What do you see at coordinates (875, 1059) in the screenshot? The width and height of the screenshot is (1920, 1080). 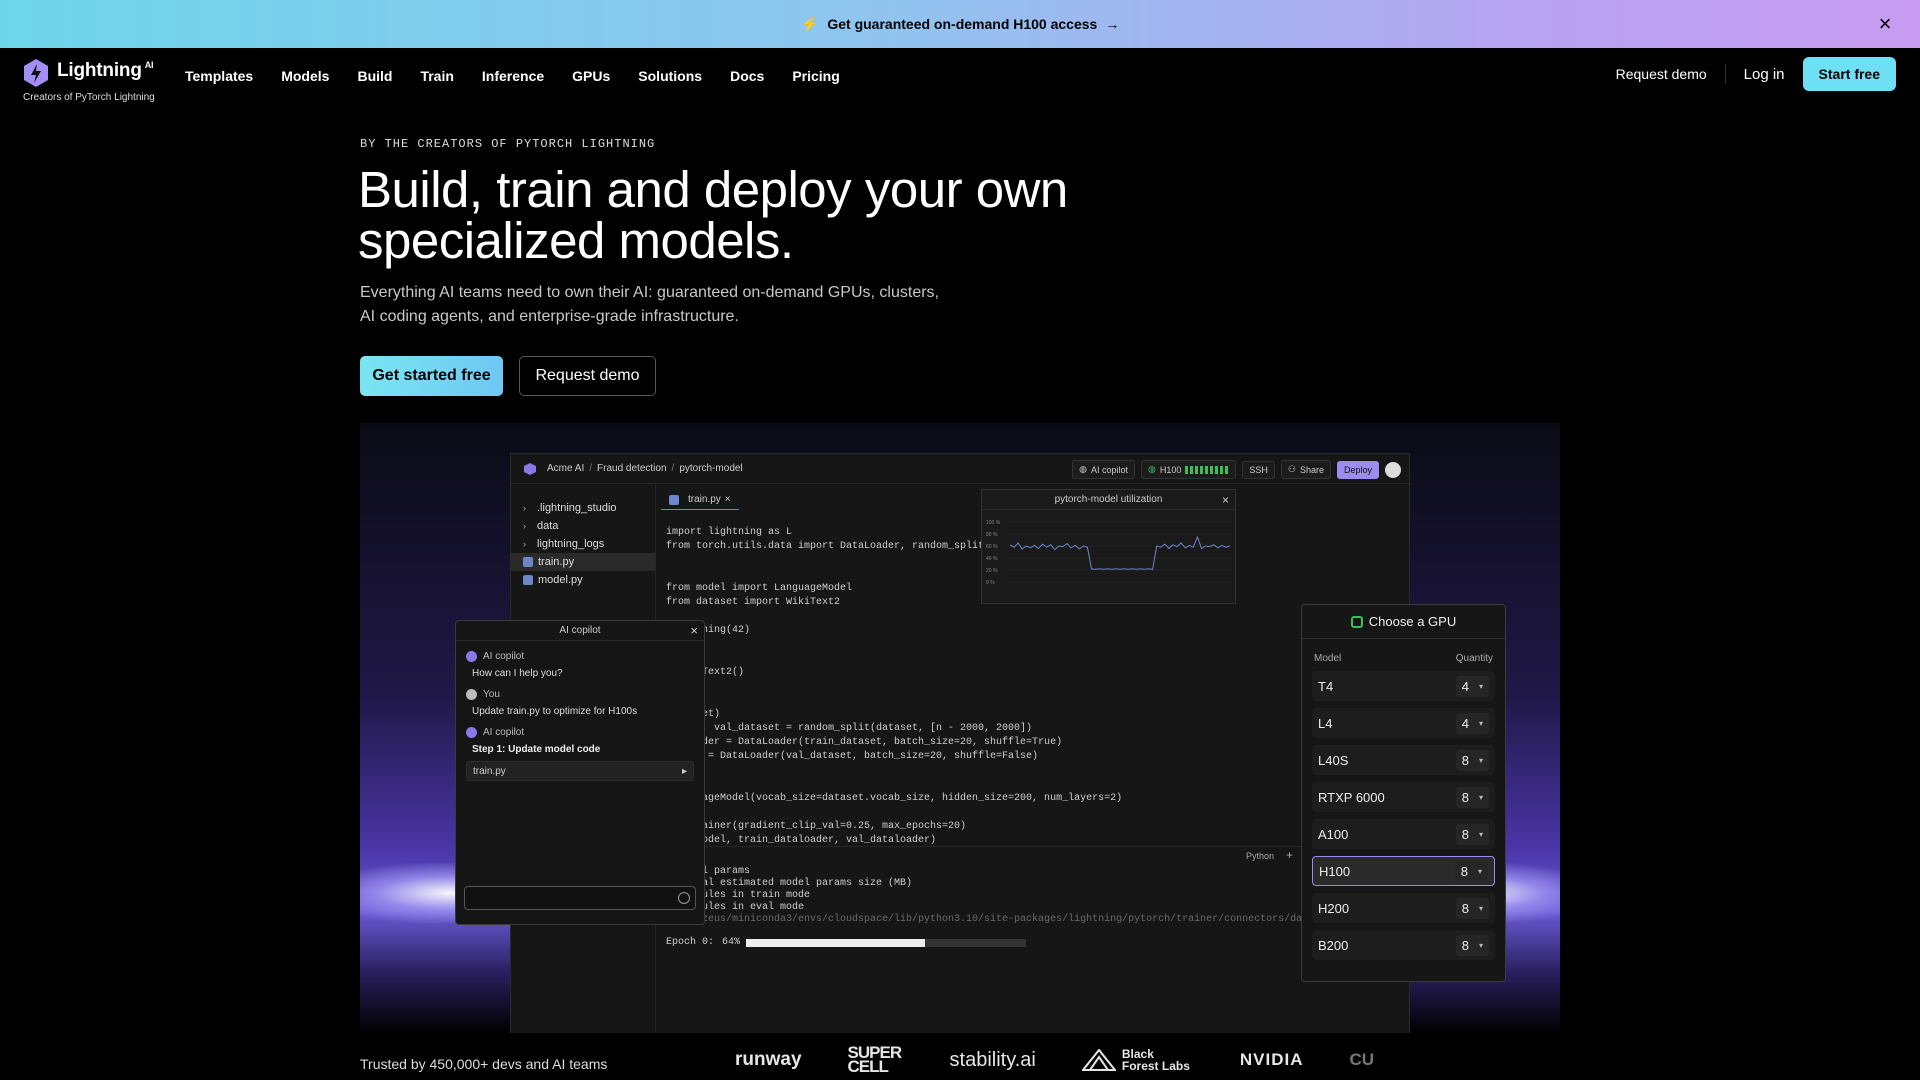 I see `supercell-logo: SUPER CELL` at bounding box center [875, 1059].